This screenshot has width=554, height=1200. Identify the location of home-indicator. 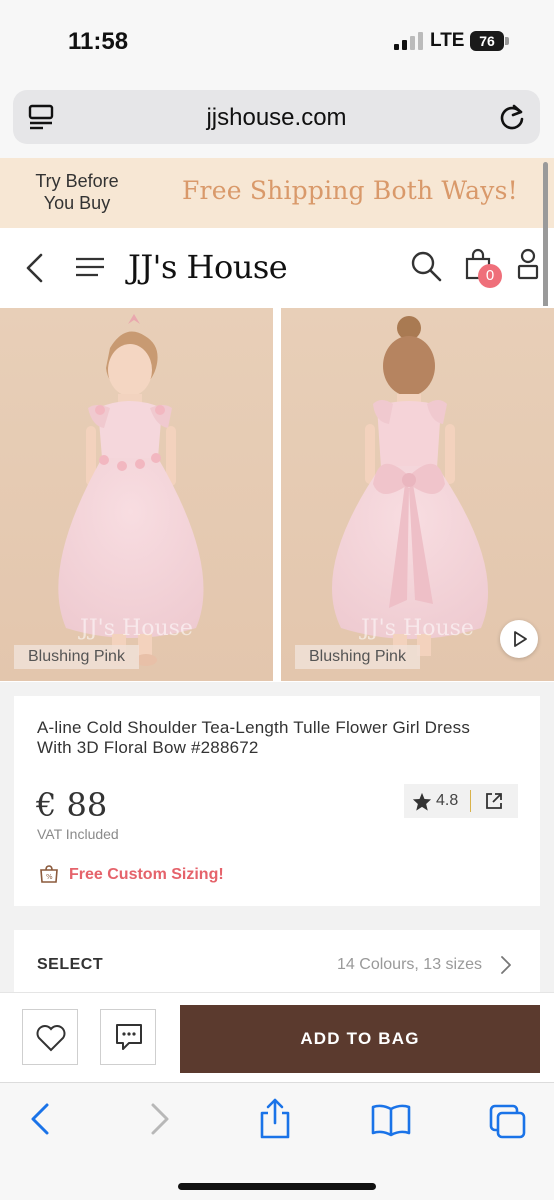
(277, 1186).